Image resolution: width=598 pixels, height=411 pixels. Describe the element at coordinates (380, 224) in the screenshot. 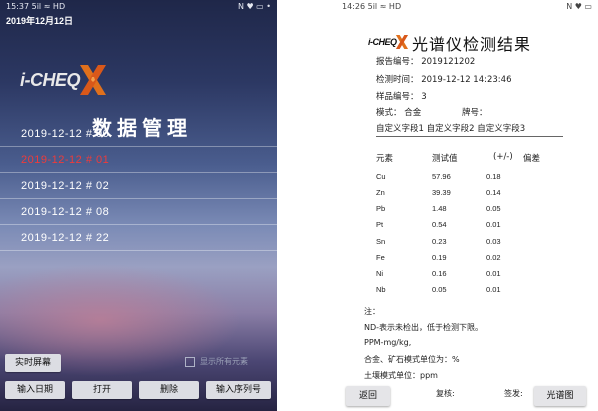

I see `element-cell: Pt` at that location.